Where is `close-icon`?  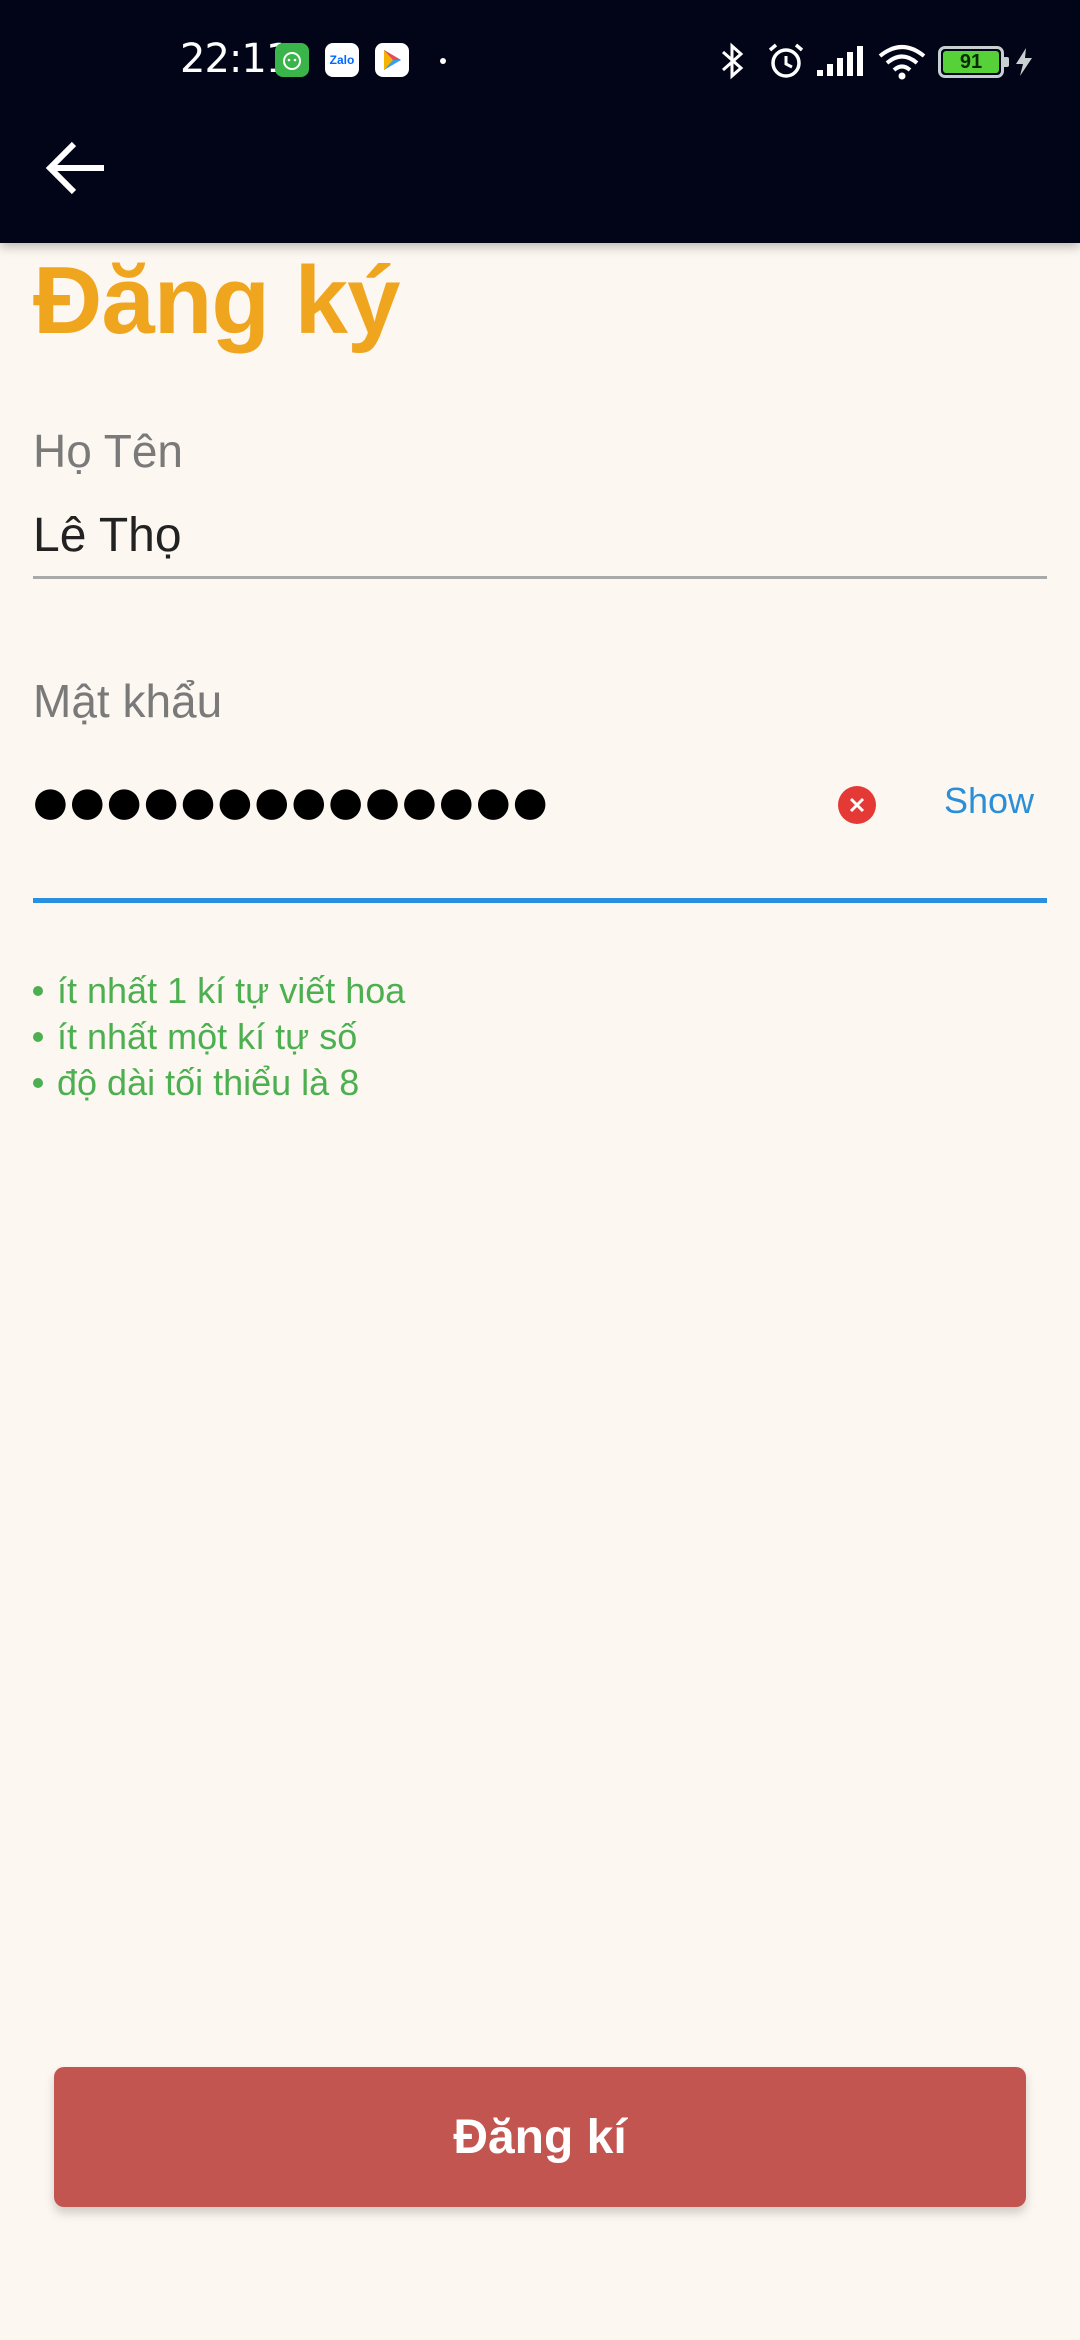 close-icon is located at coordinates (857, 805).